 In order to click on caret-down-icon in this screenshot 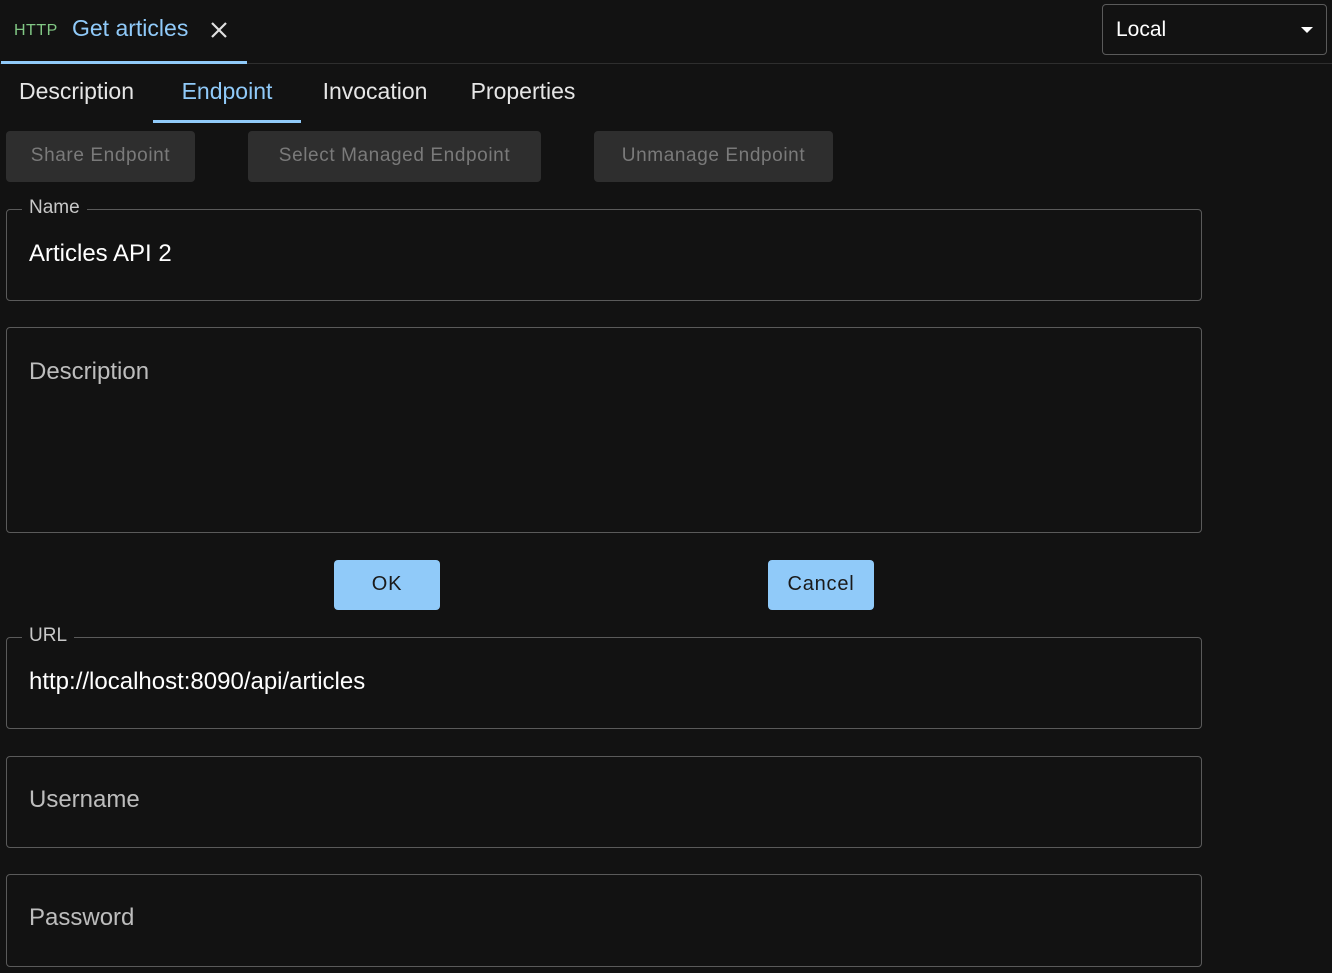, I will do `click(1307, 30)`.